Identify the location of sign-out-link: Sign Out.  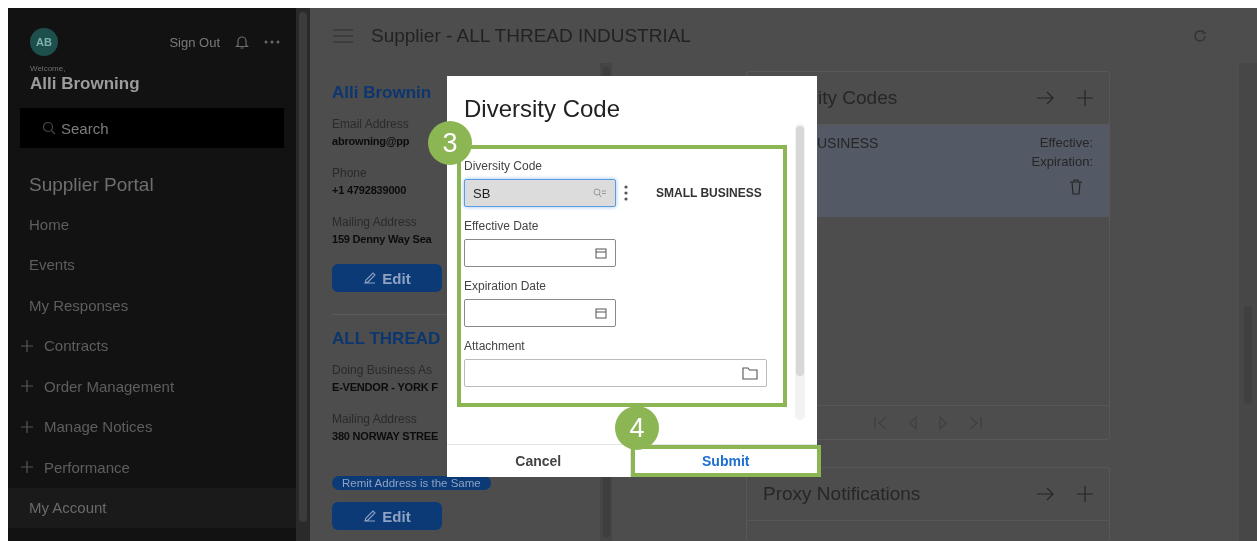
(194, 42).